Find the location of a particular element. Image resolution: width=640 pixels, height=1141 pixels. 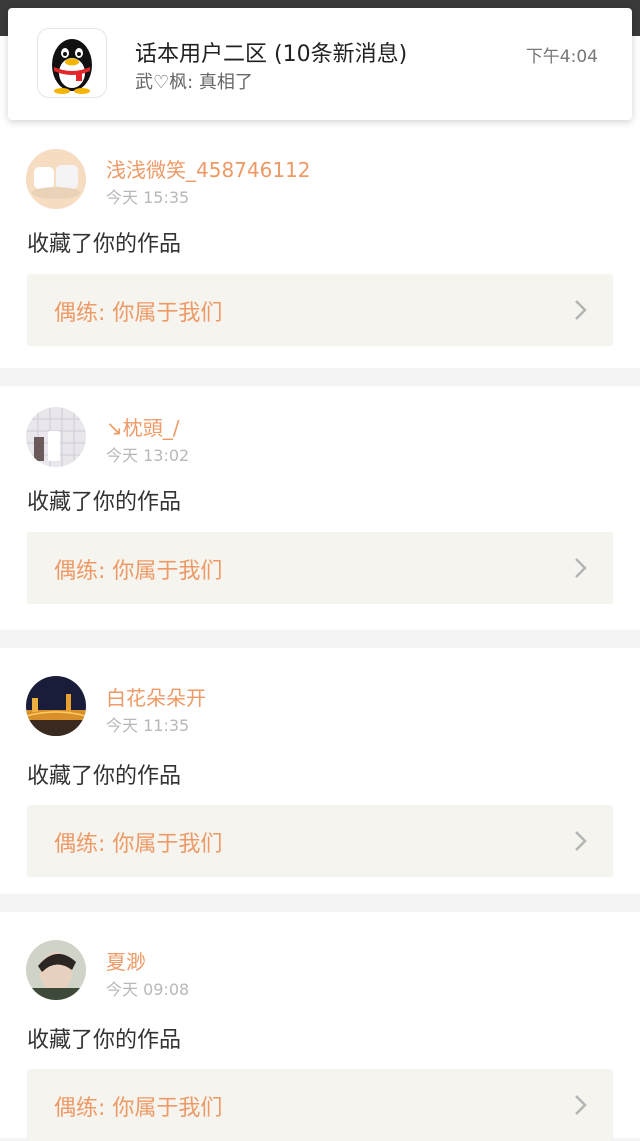

timestamp: 今天 11:35 is located at coordinates (148, 725).